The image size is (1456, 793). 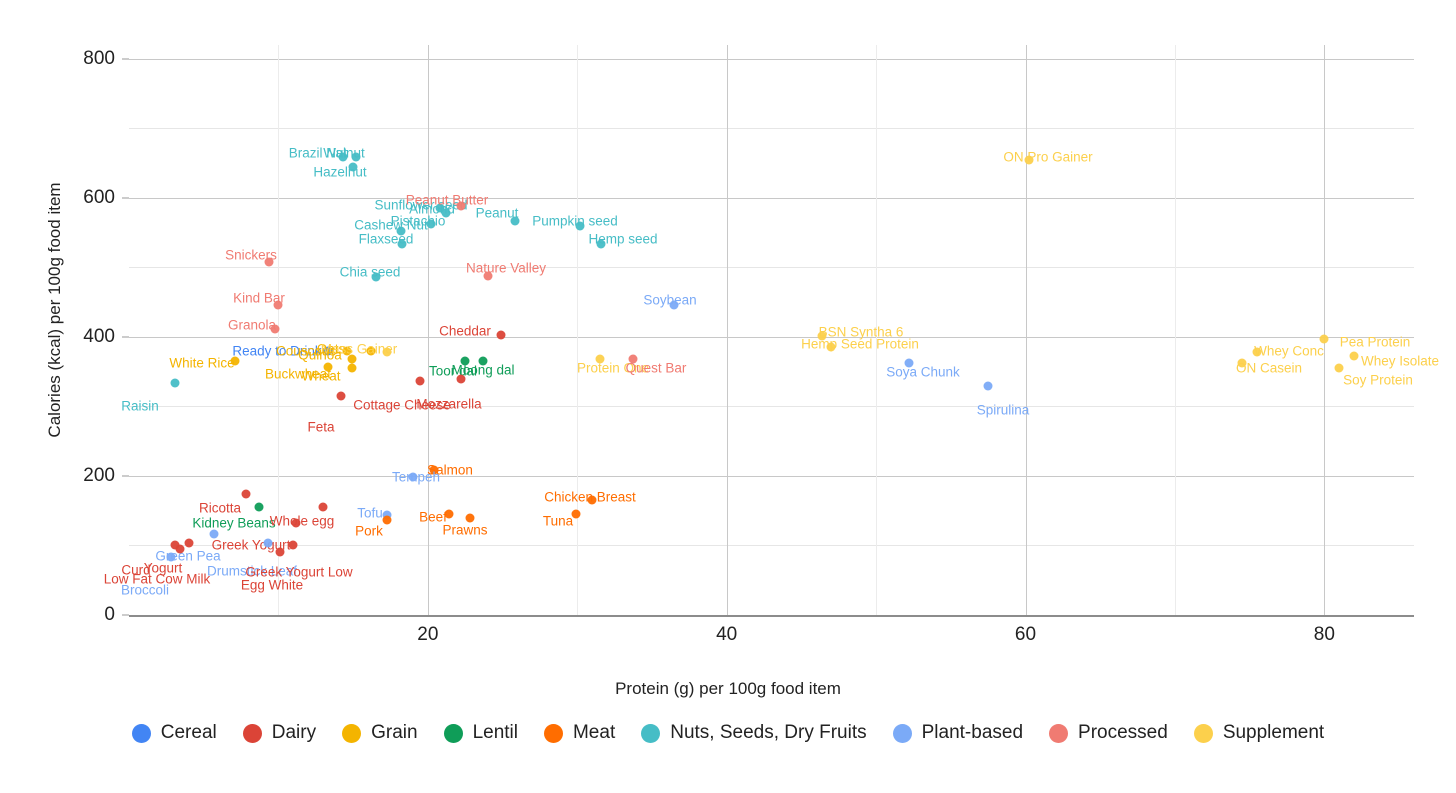 I want to click on legend-item: Dairy, so click(x=279, y=733).